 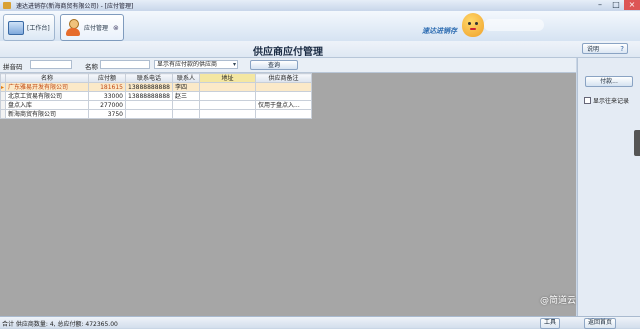 What do you see at coordinates (75, 6) in the screenshot?
I see `window-title: 速达进销存(新海商贸有限公司) - [应付管理]` at bounding box center [75, 6].